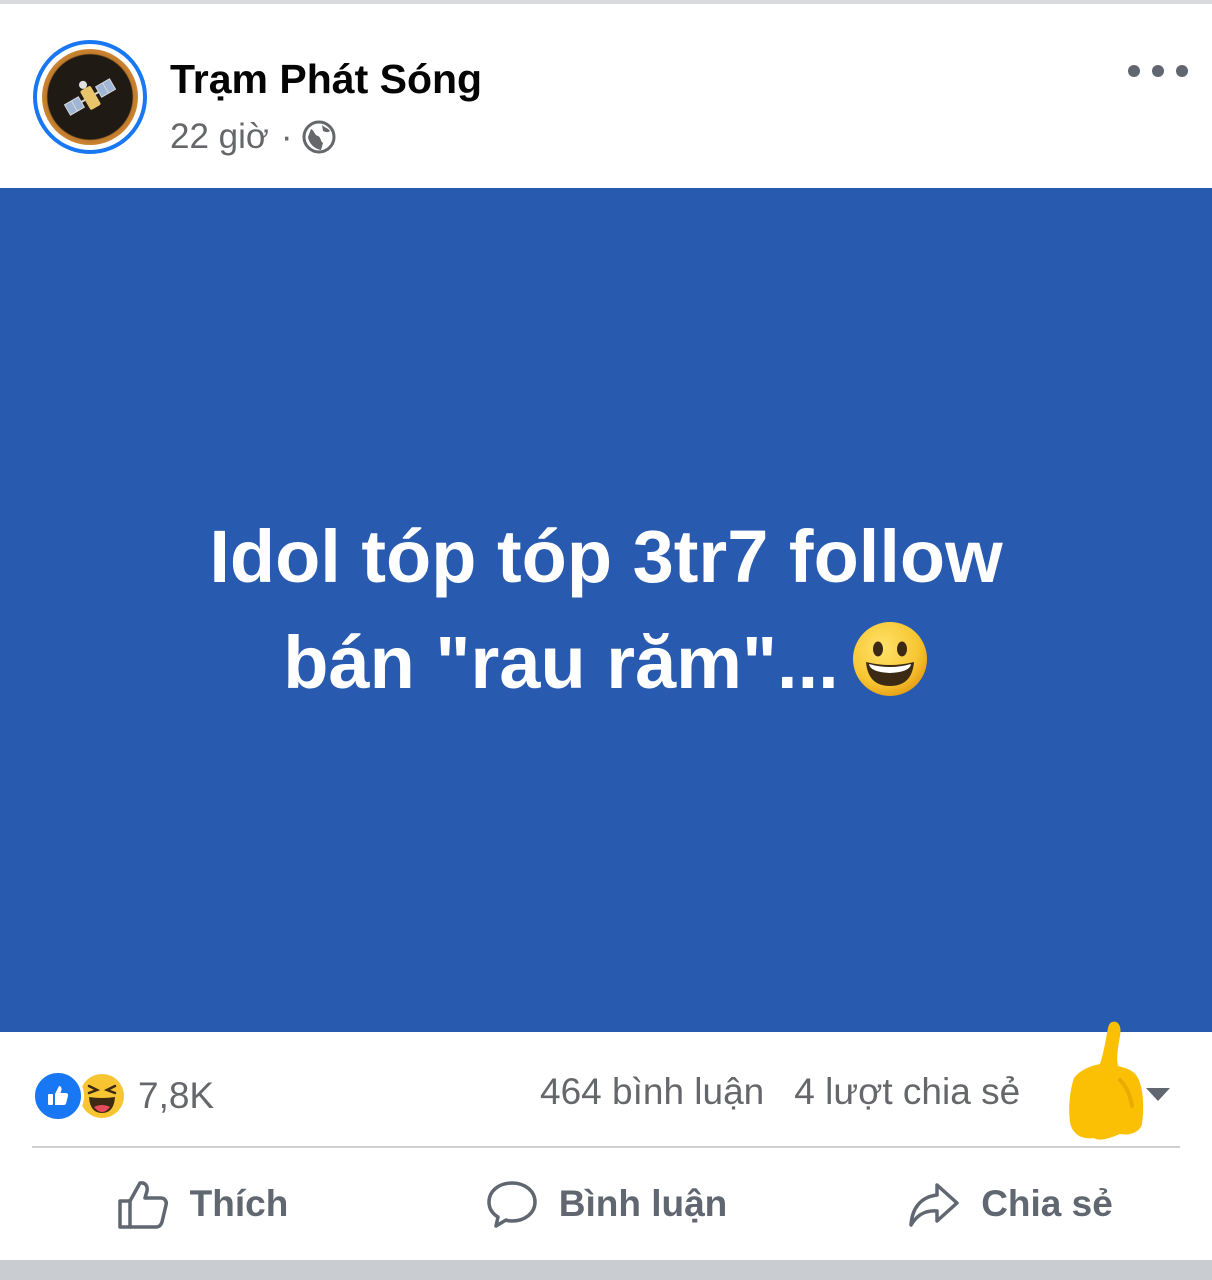 This screenshot has height=1280, width=1212. I want to click on grinning-face-emoji, so click(890, 659).